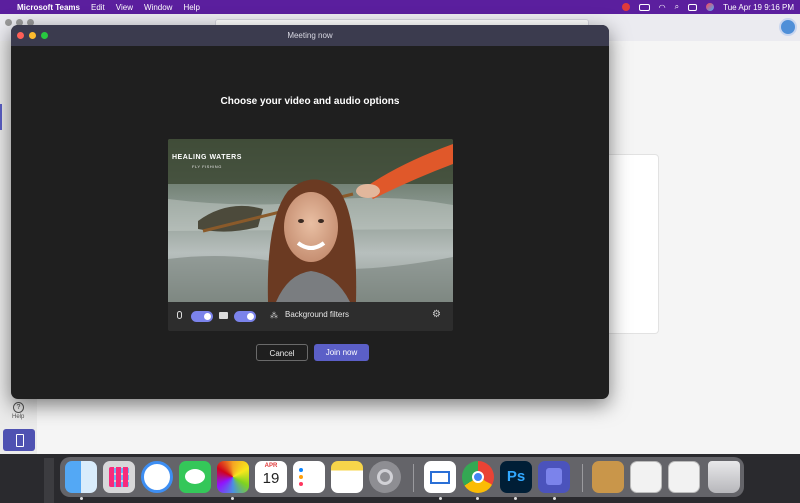 Image resolution: width=800 pixels, height=503 pixels. I want to click on notes-icon, so click(347, 477).